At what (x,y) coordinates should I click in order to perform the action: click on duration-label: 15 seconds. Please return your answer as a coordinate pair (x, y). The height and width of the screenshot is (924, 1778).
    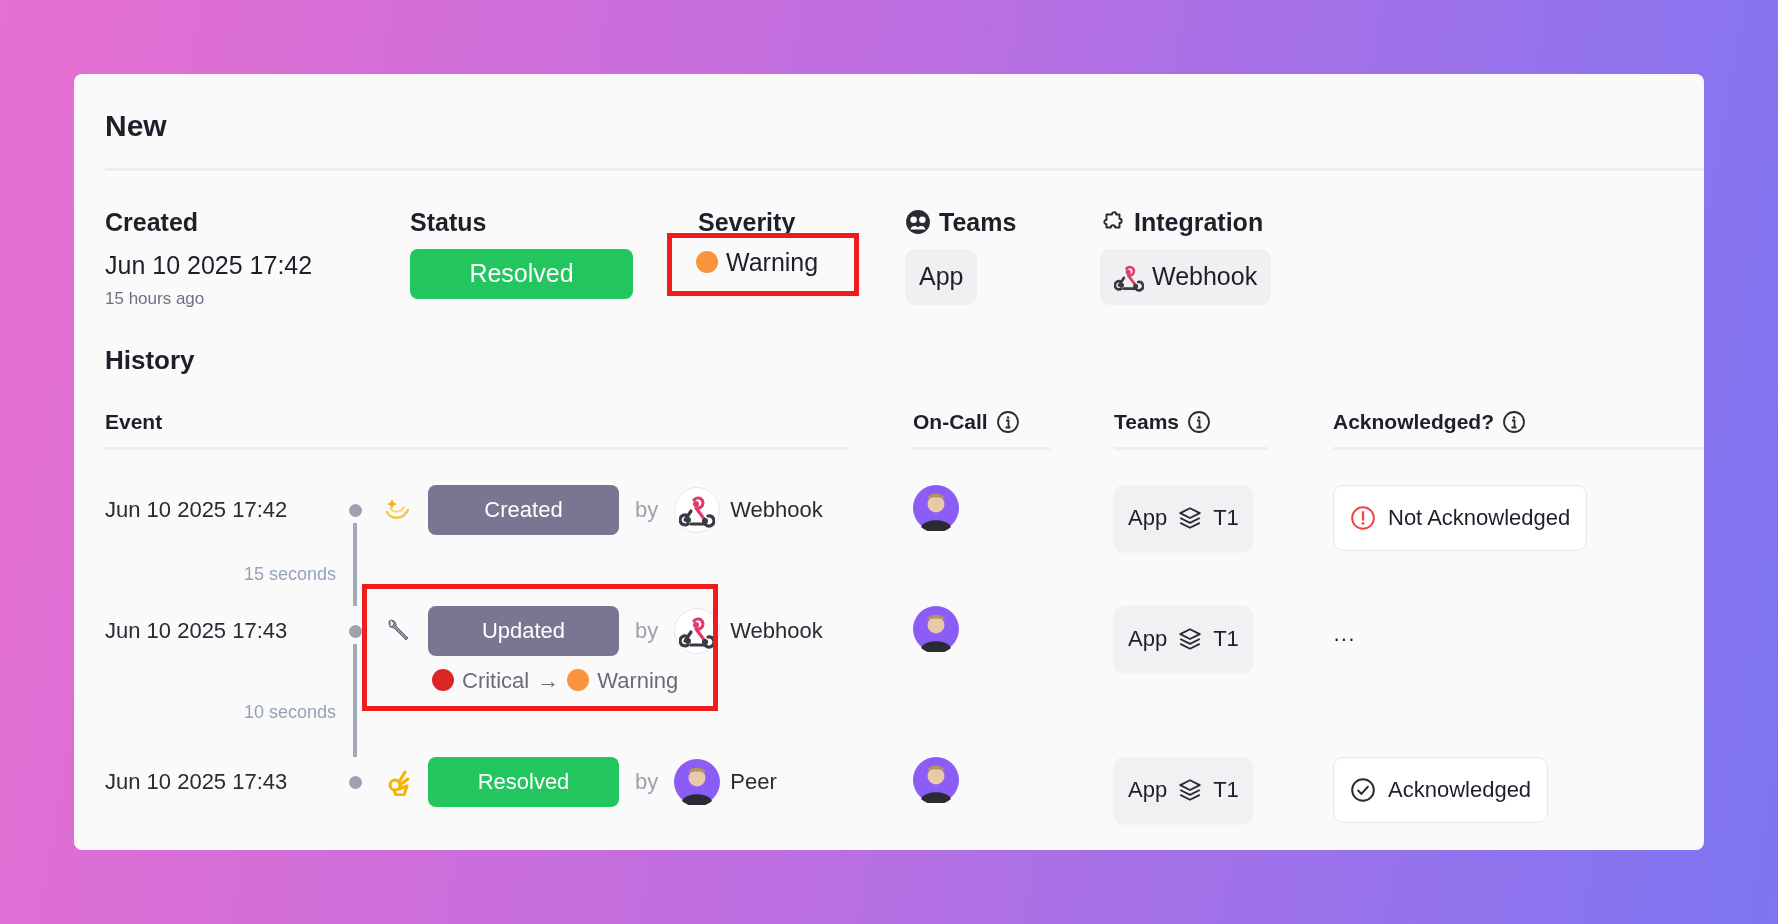
    Looking at the image, I should click on (289, 573).